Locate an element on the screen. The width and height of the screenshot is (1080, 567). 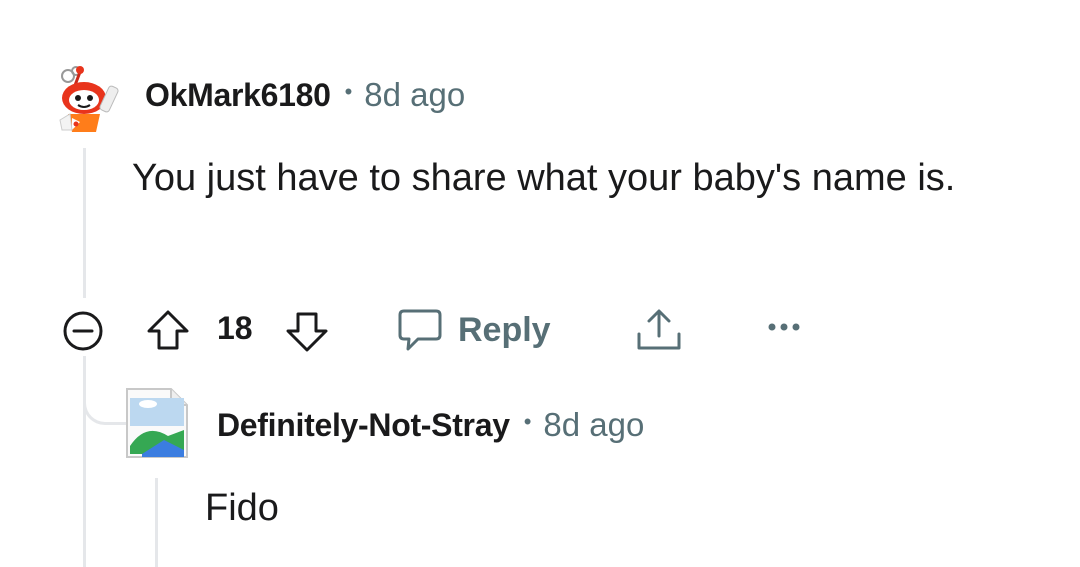
comment-timestamp: 8d ago is located at coordinates (415, 94).